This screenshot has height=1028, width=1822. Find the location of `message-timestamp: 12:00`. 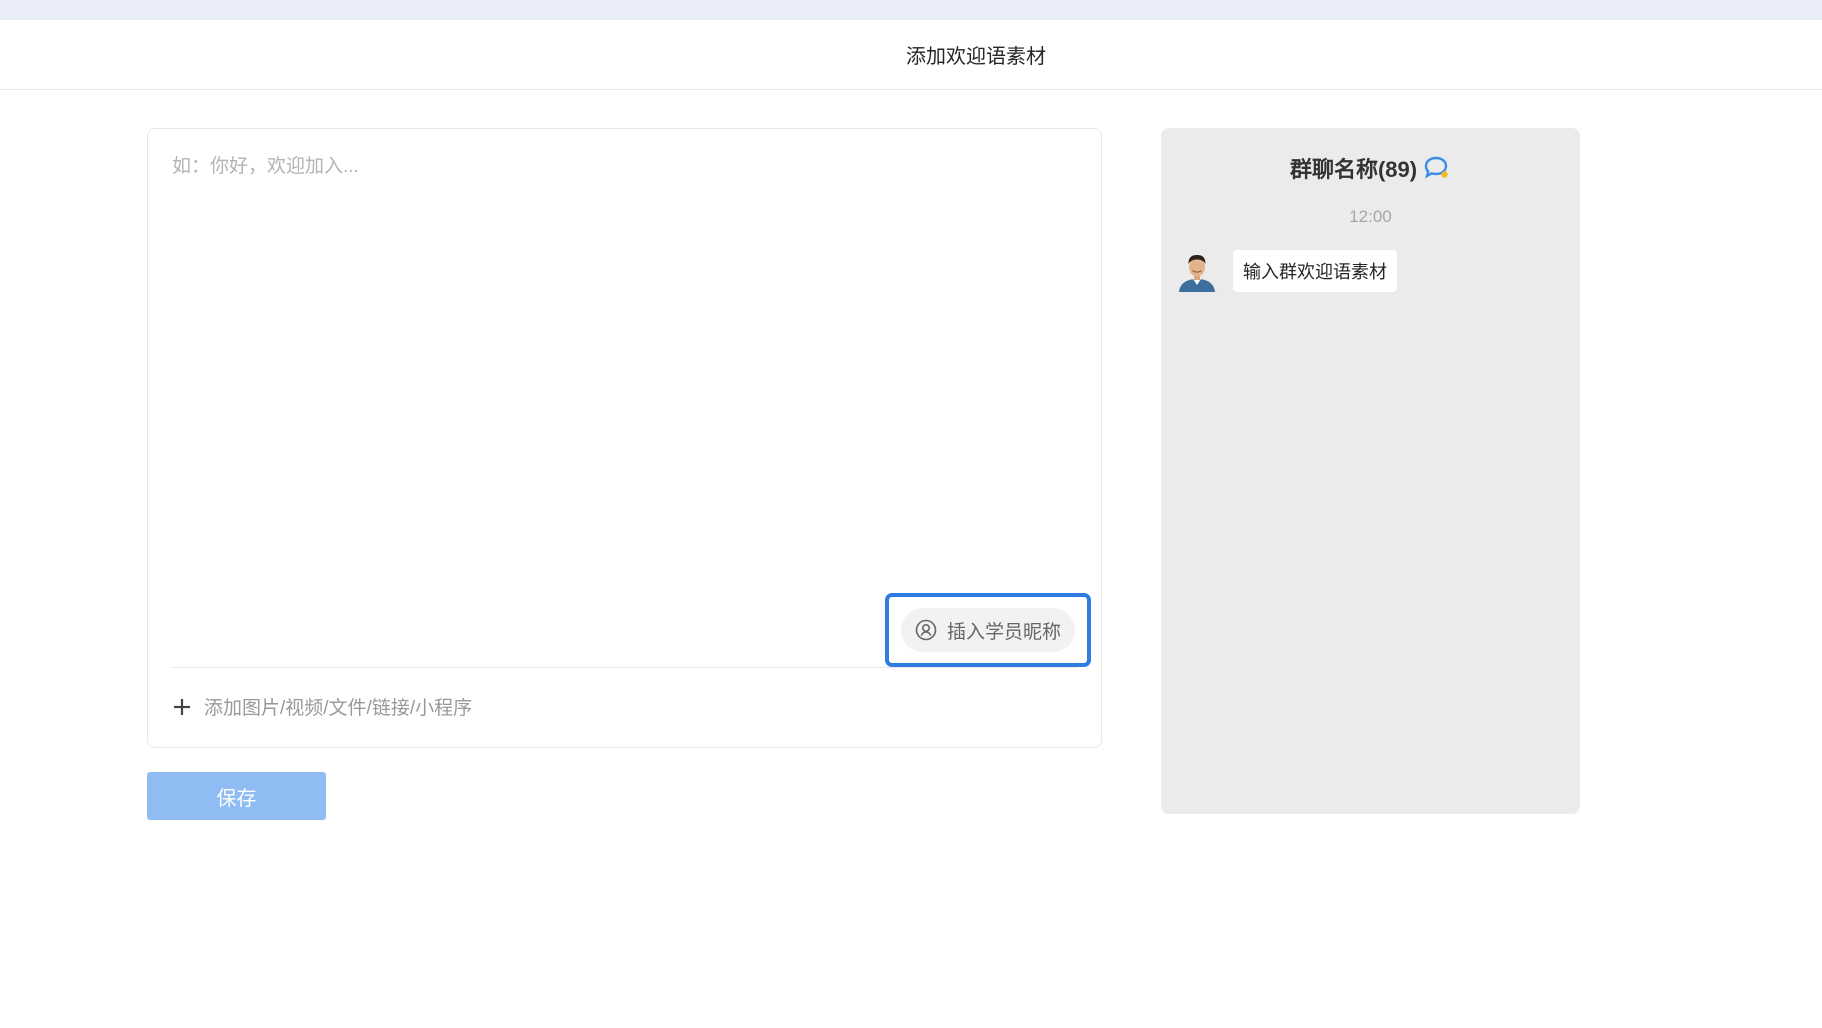

message-timestamp: 12:00 is located at coordinates (1370, 216).